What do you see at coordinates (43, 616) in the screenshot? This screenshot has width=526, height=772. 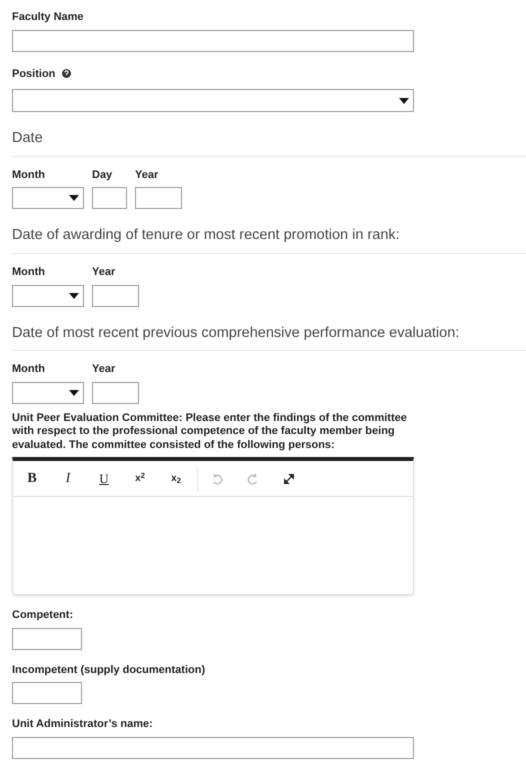 I see `field-label: Competent:` at bounding box center [43, 616].